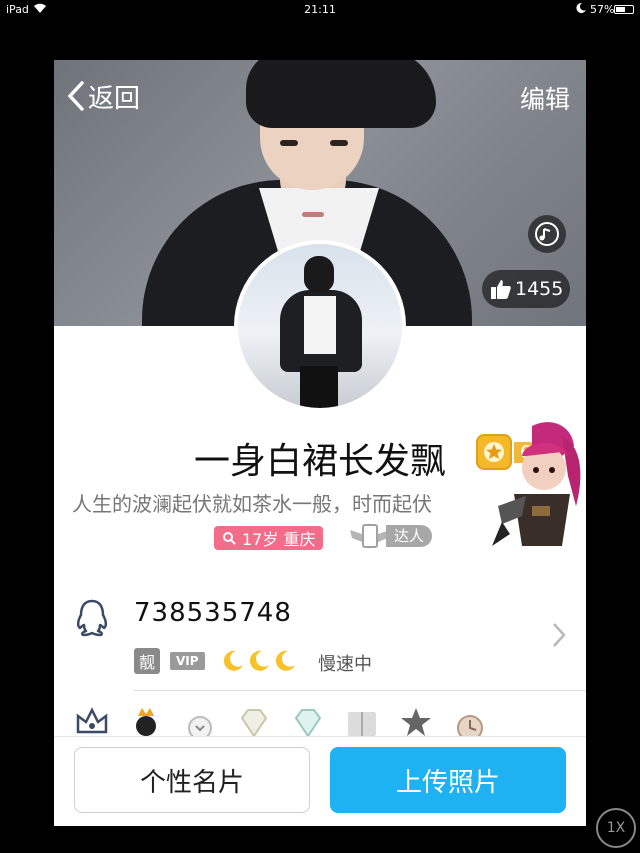 The image size is (640, 853). I want to click on chevron-right-icon, so click(559, 635).